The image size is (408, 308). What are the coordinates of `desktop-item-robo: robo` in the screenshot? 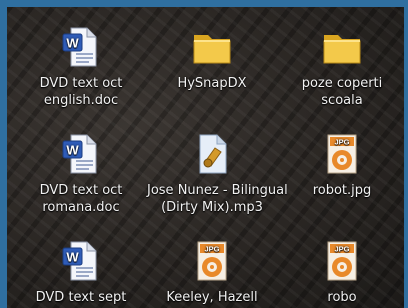 It's located at (340, 272).